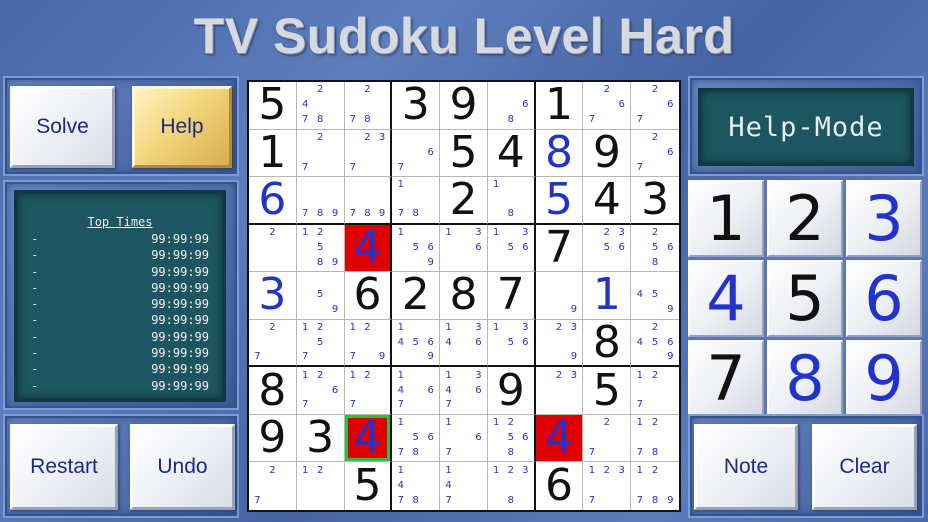  I want to click on note-button: Note, so click(746, 467).